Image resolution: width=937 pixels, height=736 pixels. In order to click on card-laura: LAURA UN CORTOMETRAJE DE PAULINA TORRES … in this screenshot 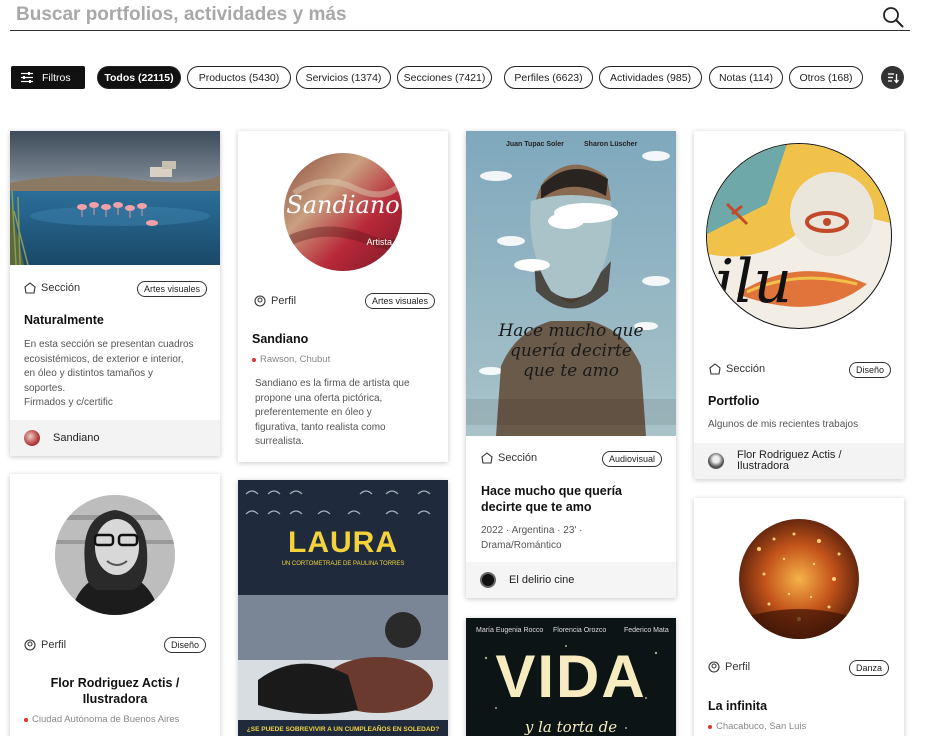, I will do `click(343, 608)`.